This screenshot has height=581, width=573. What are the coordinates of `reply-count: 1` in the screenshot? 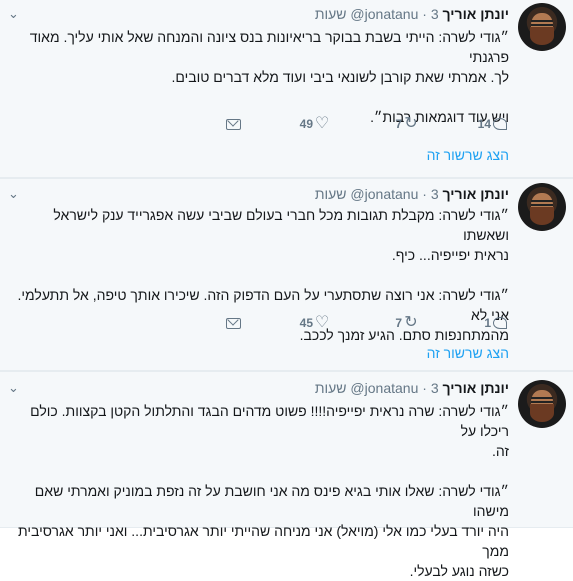 It's located at (487, 323).